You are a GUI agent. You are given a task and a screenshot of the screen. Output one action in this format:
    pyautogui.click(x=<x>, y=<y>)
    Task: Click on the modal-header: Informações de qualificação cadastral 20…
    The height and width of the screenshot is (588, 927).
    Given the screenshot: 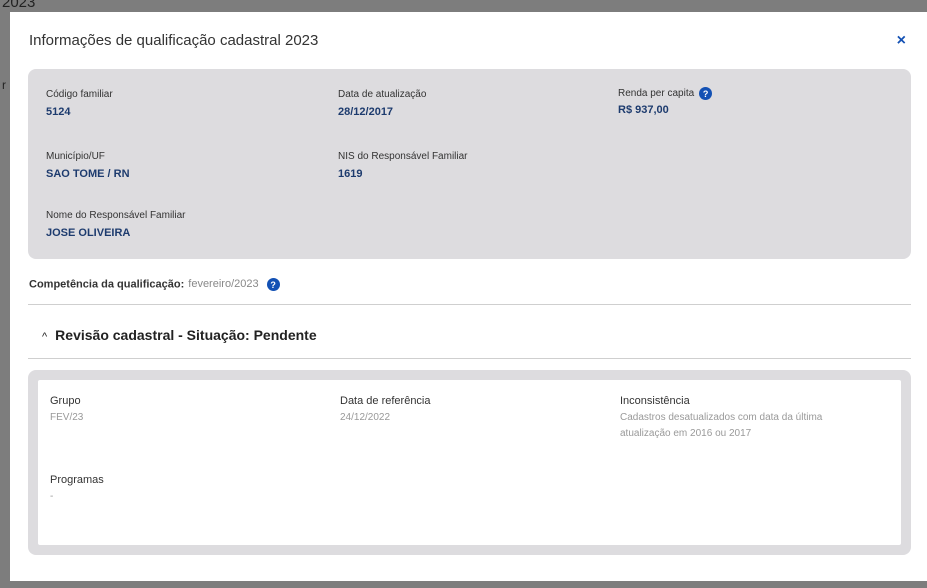 What is the action you would take?
    pyautogui.click(x=468, y=43)
    